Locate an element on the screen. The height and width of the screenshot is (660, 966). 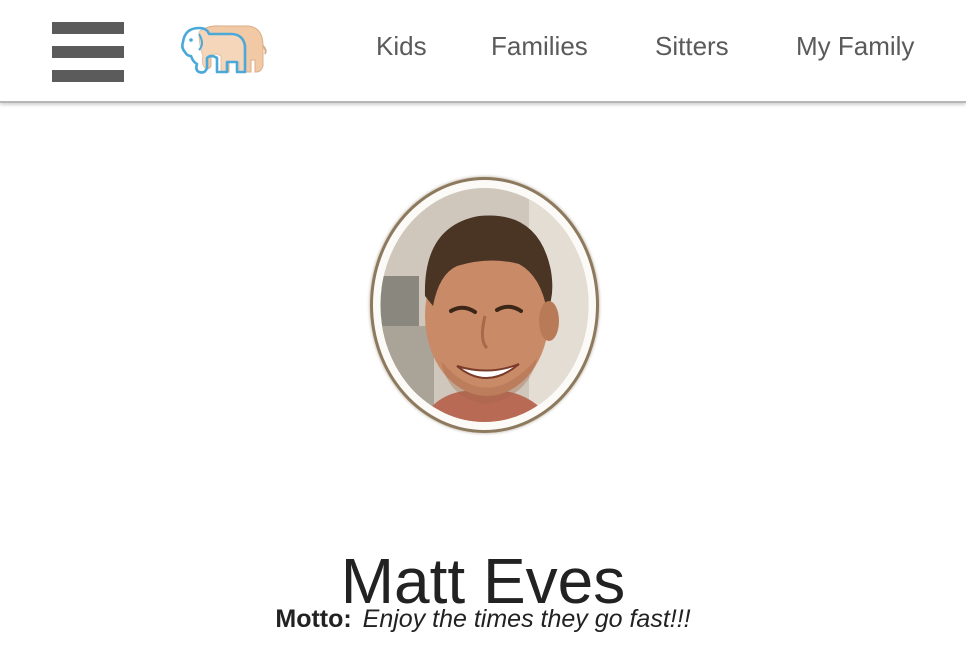
profile-photo-icon is located at coordinates (484, 305).